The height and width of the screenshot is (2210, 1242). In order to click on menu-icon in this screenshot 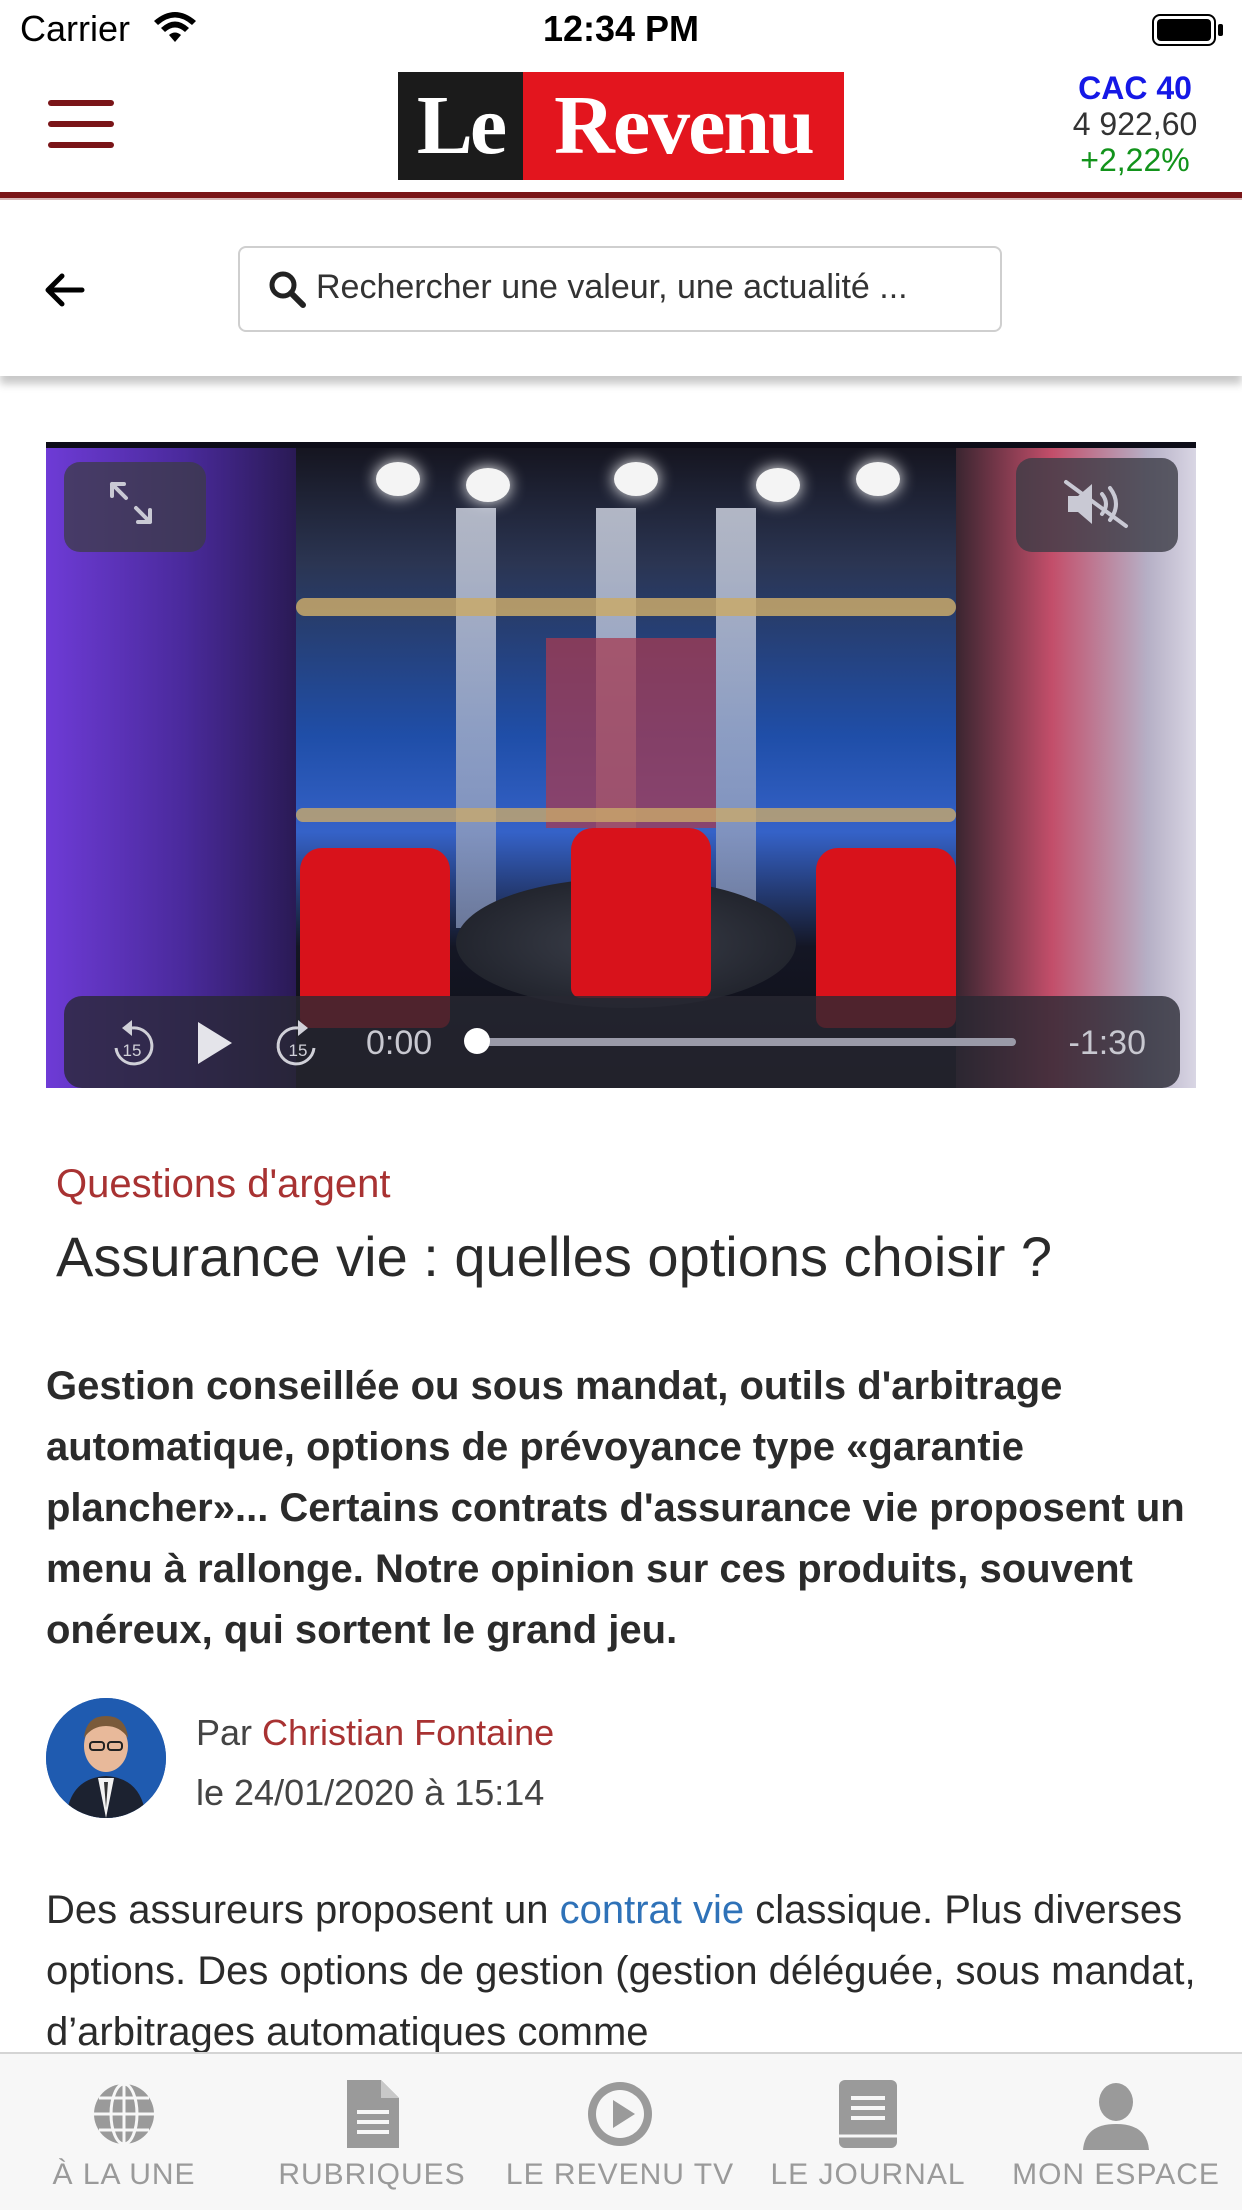, I will do `click(81, 125)`.